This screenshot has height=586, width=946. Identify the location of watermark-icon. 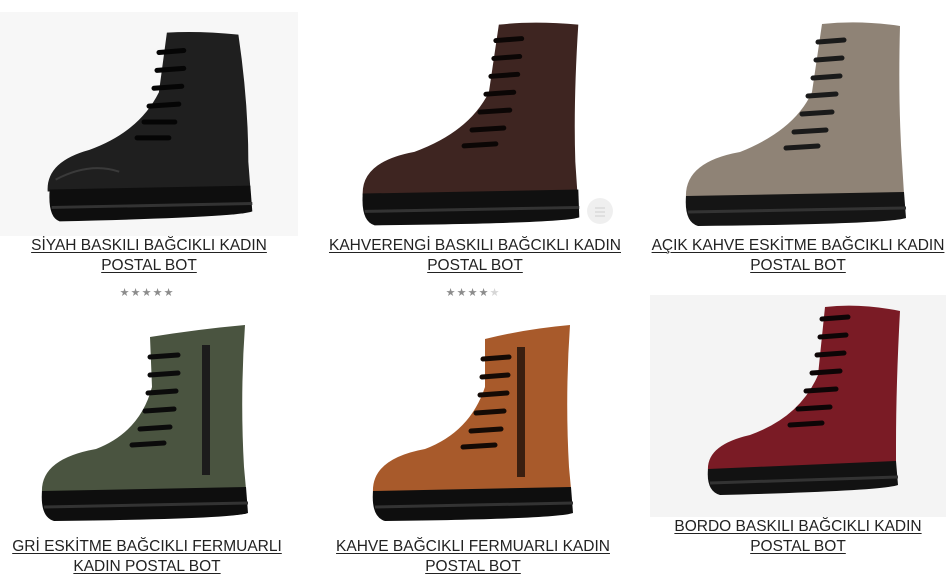
(600, 211).